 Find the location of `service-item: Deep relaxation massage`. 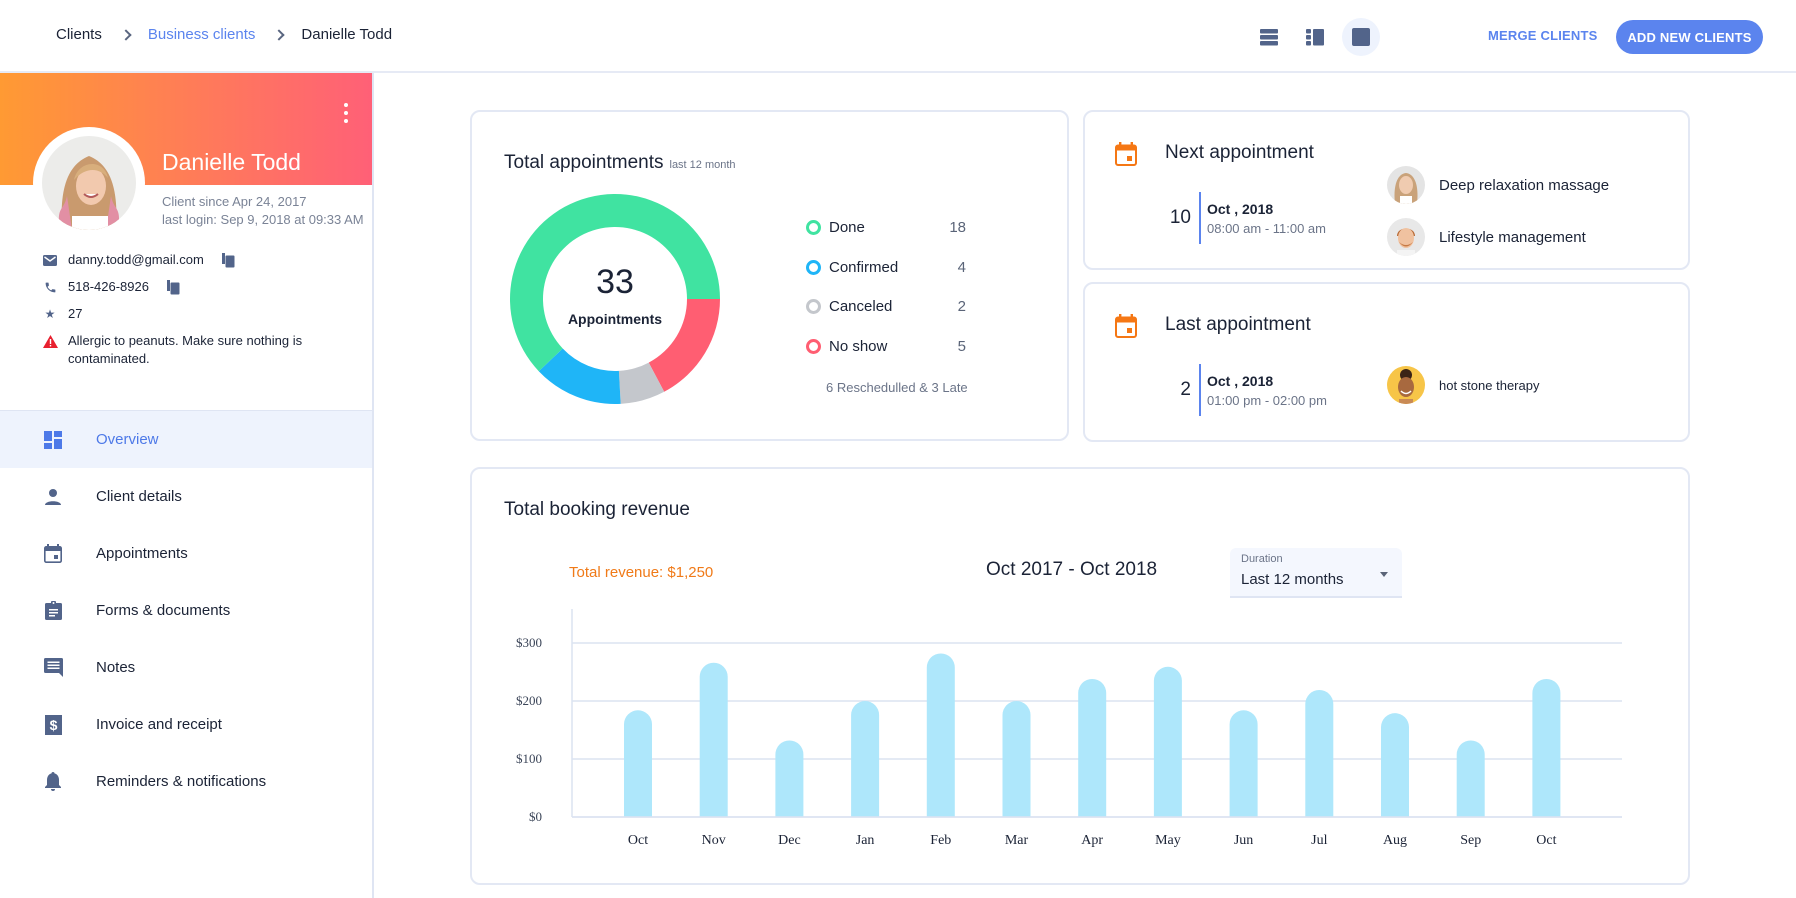

service-item: Deep relaxation massage is located at coordinates (1498, 185).